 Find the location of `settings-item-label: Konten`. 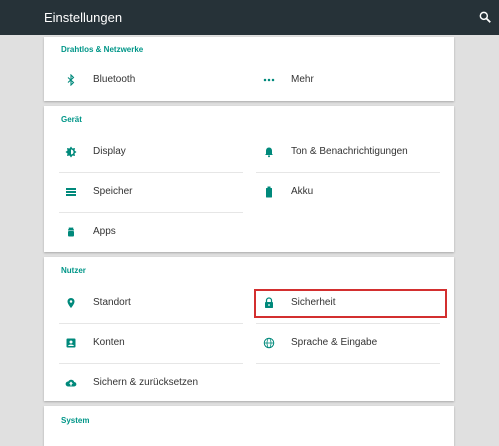

settings-item-label: Konten is located at coordinates (109, 342).